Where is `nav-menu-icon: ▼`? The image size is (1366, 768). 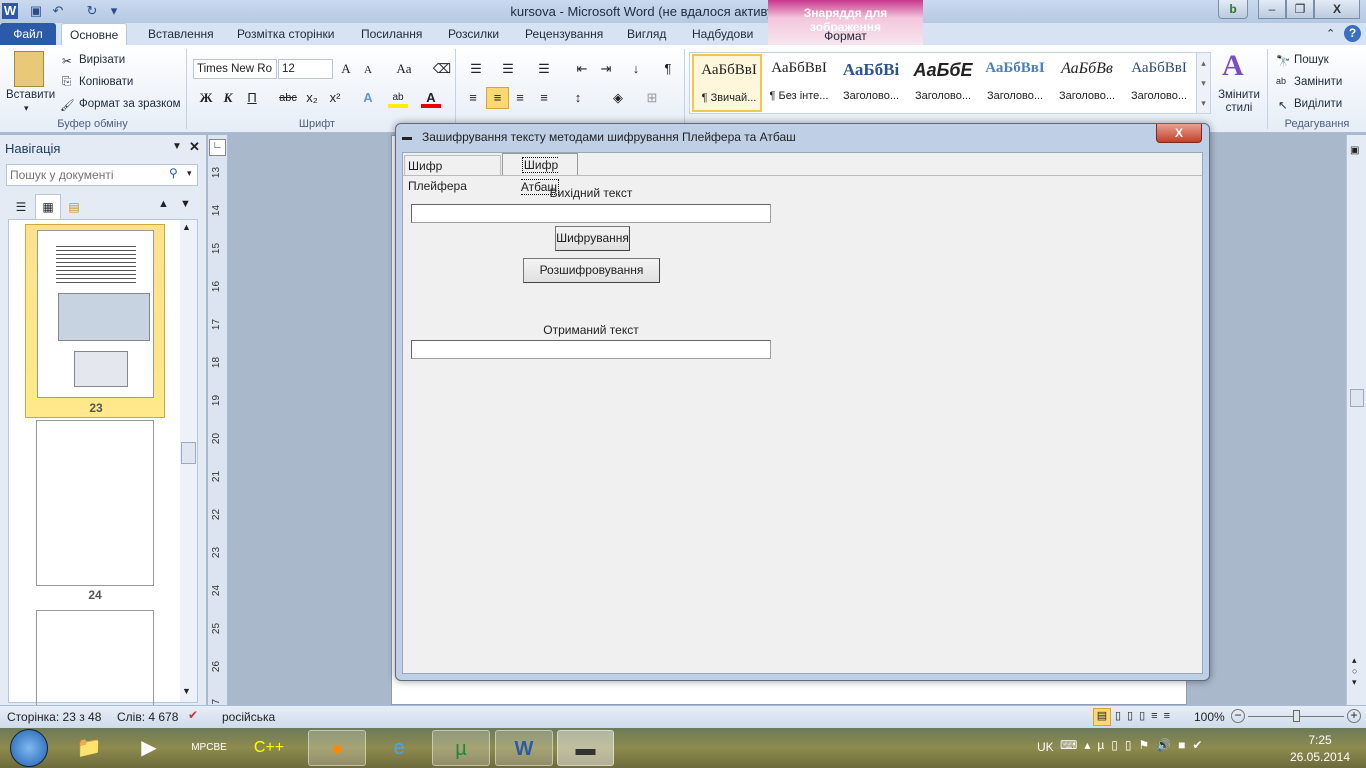 nav-menu-icon: ▼ is located at coordinates (177, 146).